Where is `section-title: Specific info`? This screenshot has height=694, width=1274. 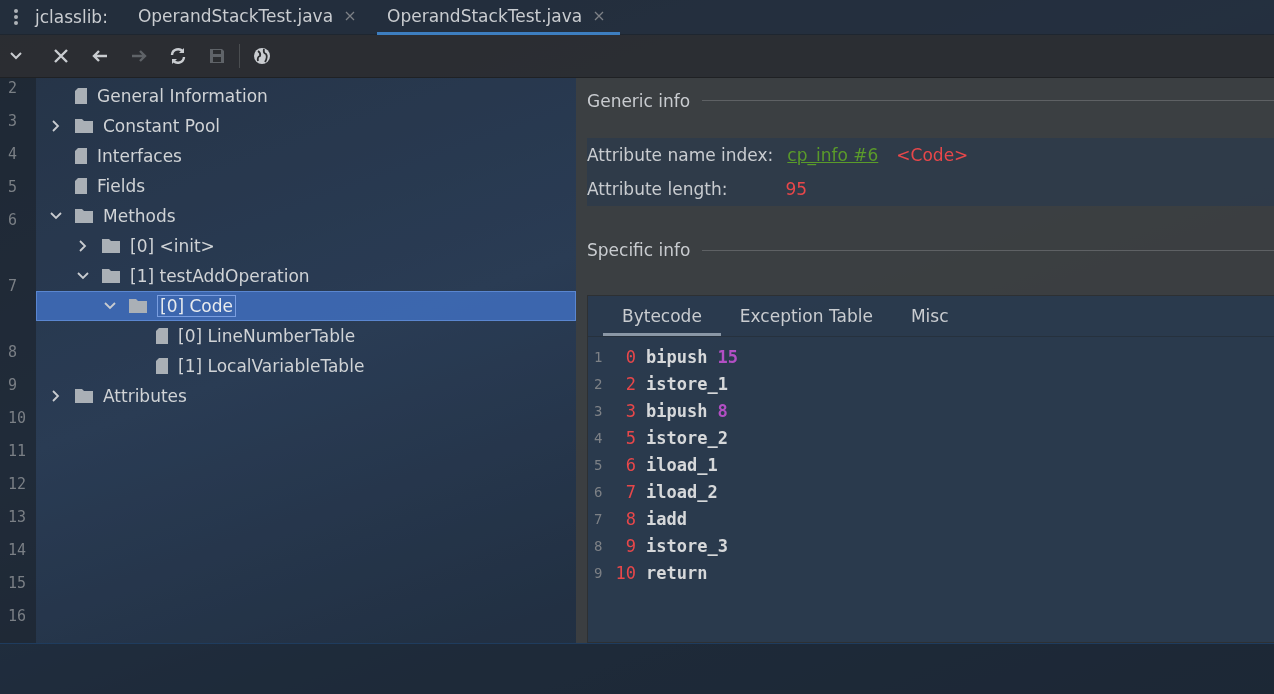 section-title: Specific info is located at coordinates (639, 250).